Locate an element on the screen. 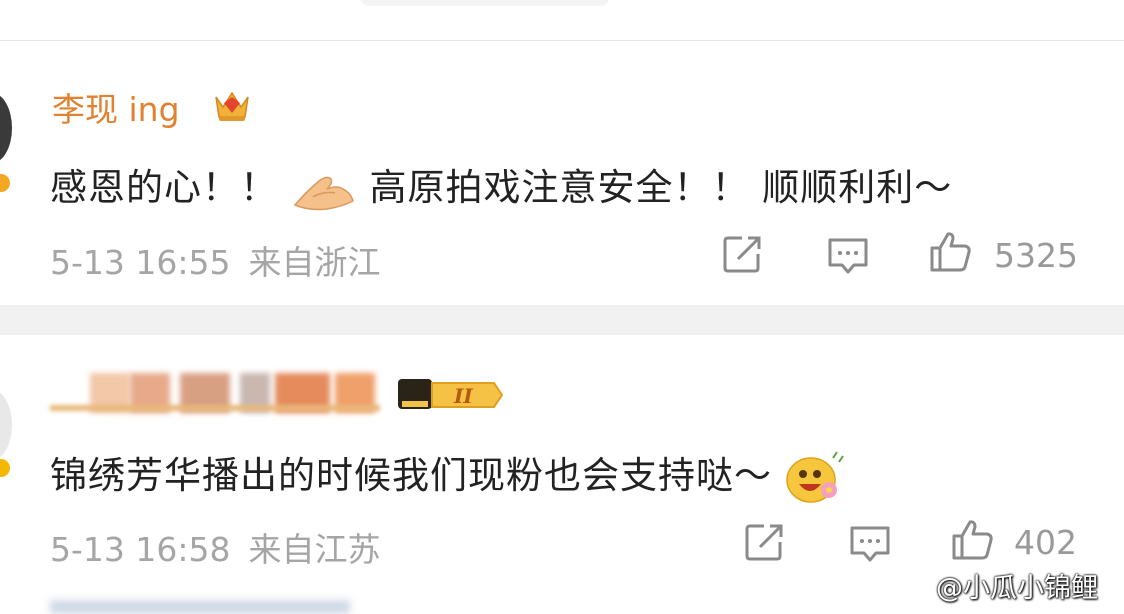  comment-text: 锦绣芳华播出的时候我们现粉也会支持哒～ is located at coordinates (447, 475).